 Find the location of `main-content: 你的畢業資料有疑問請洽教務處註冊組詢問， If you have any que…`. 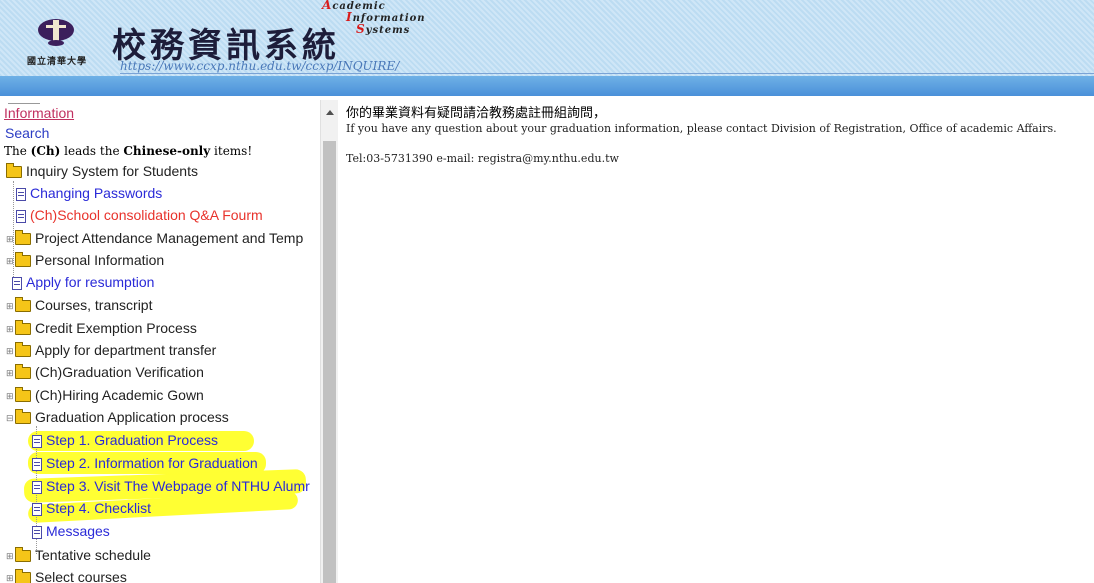

main-content: 你的畢業資料有疑問請洽教務處註冊組詢問， If you have any que… is located at coordinates (720, 135).